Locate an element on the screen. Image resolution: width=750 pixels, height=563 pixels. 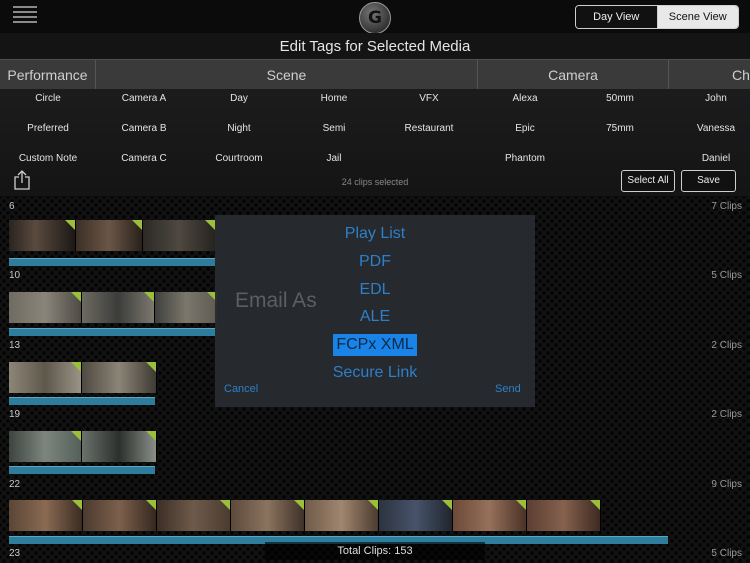
tag-button: Preferred is located at coordinates (48, 128).